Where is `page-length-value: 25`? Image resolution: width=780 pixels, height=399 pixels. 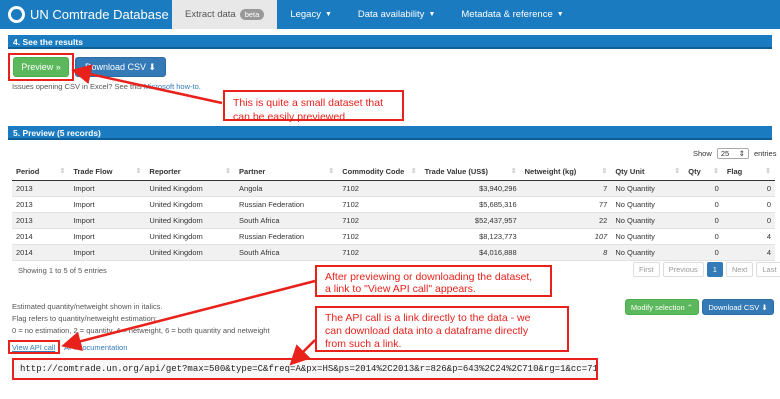
page-length-value: 25 is located at coordinates (725, 153).